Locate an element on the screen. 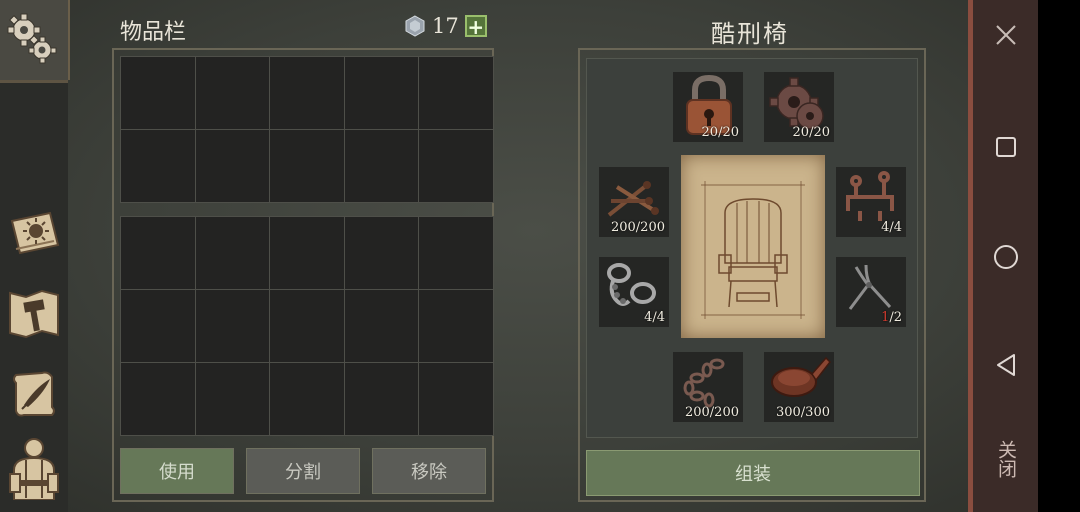  character-tab is located at coordinates (34, 469).